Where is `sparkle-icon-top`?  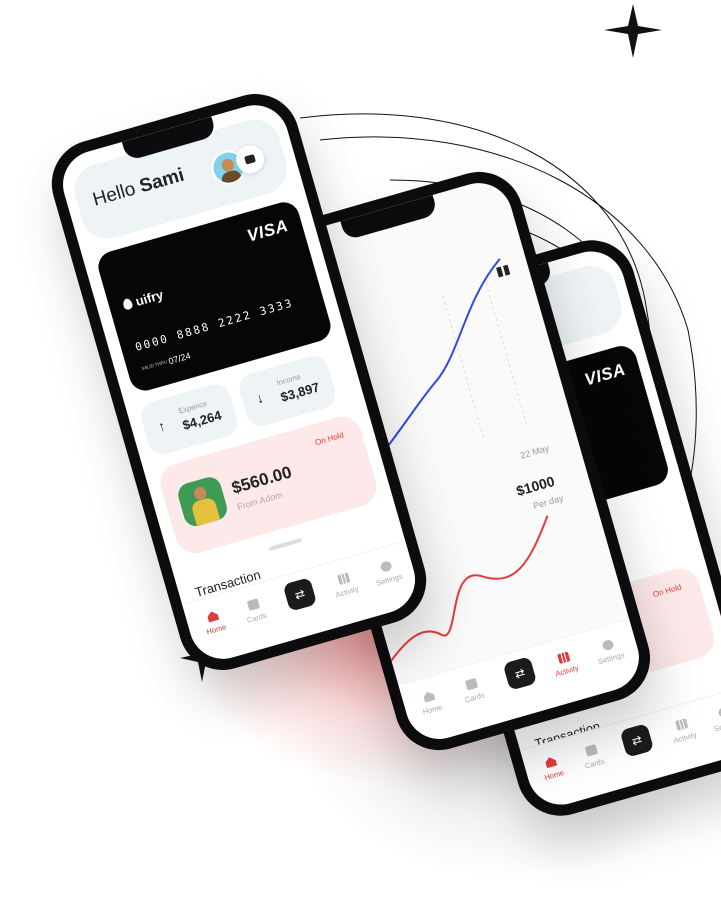
sparkle-icon-top is located at coordinates (633, 31).